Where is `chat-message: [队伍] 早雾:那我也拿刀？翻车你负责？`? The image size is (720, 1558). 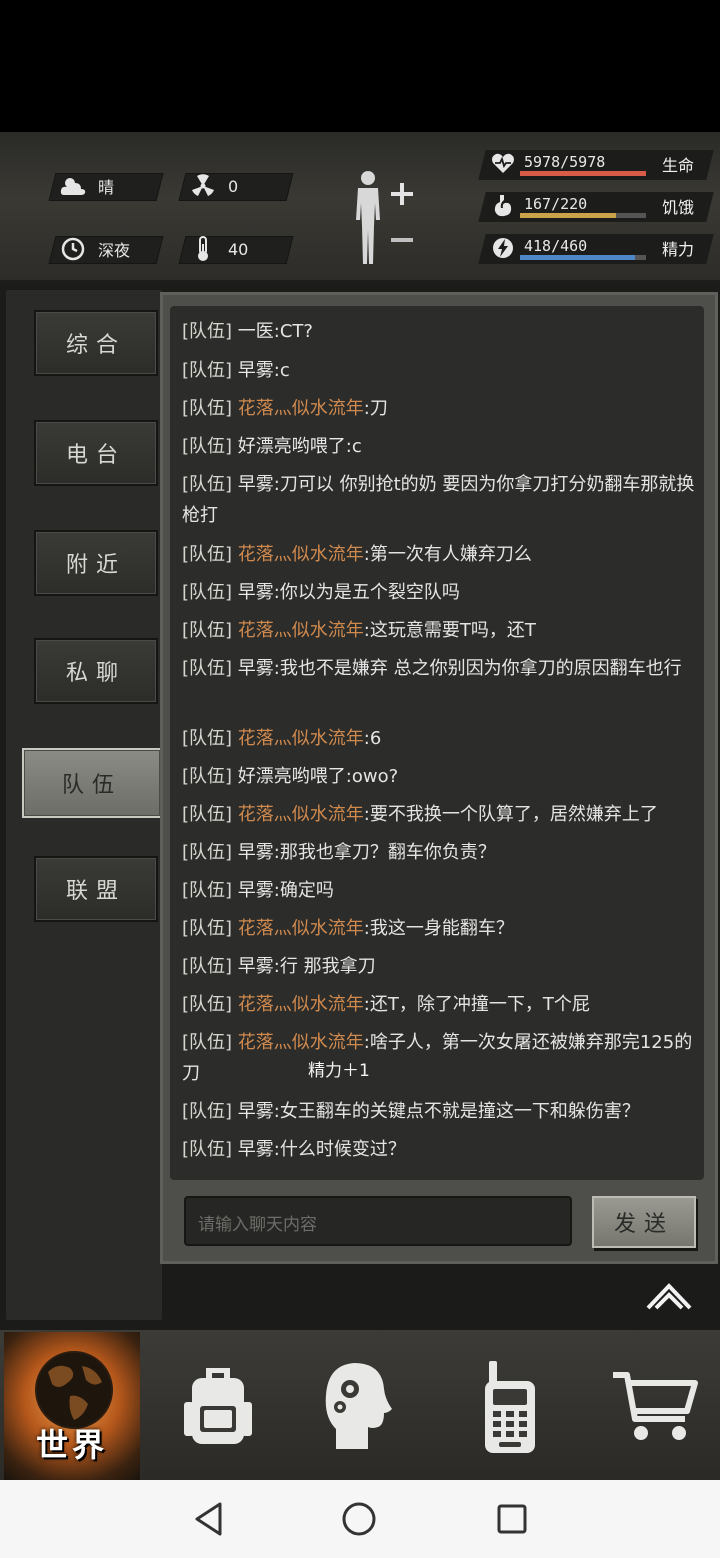 chat-message: [队伍] 早雾:那我也拿刀？翻车你负责？ is located at coordinates (442, 852).